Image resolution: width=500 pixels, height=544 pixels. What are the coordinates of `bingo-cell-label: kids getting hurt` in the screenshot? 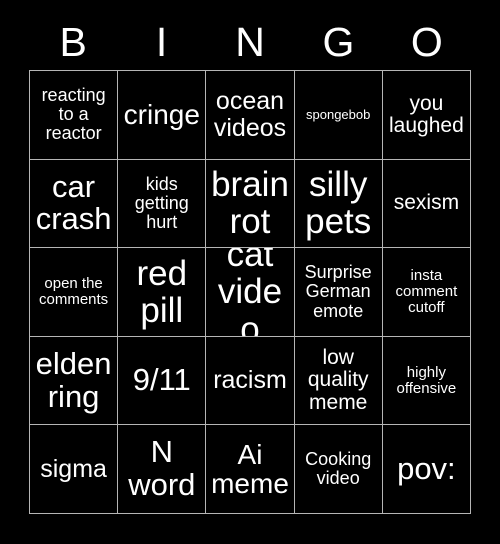 It's located at (161, 202).